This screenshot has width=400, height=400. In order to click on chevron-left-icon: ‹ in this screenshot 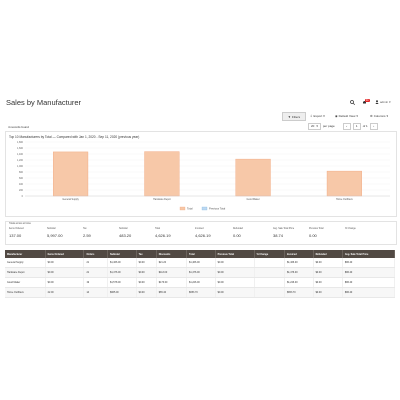, I will do `click(347, 126)`.